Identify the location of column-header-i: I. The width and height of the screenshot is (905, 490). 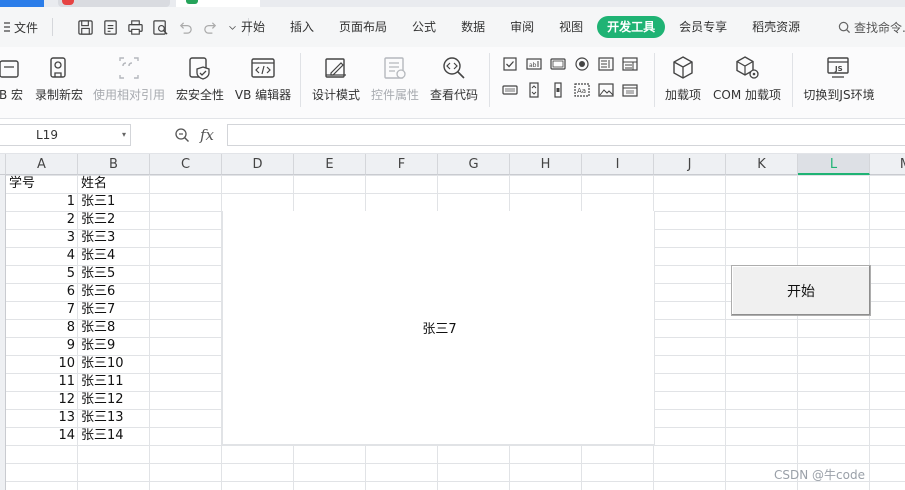
(618, 164).